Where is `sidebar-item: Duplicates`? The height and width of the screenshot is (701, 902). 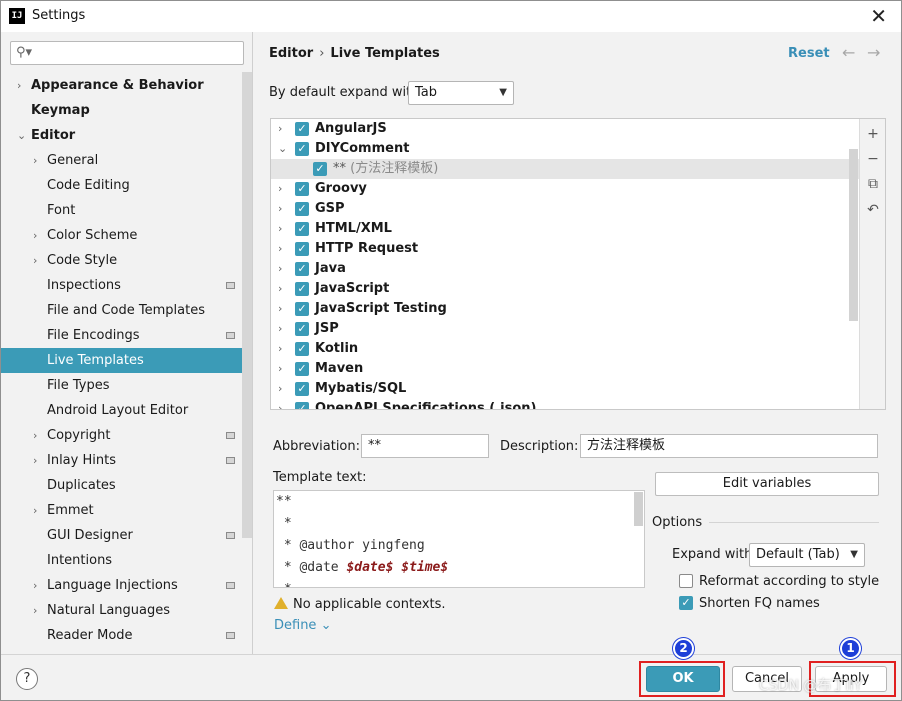
sidebar-item: Duplicates is located at coordinates (121, 485).